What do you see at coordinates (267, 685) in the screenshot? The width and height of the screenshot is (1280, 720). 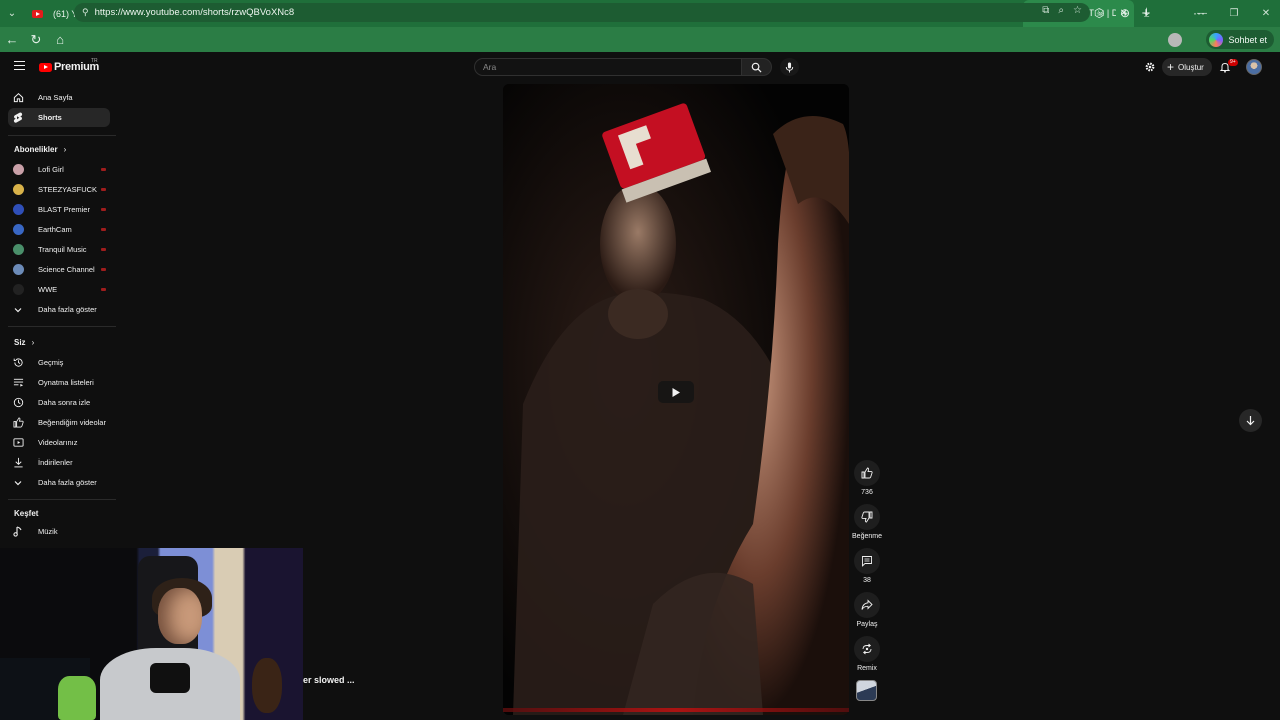 I see `guitar-shape` at bounding box center [267, 685].